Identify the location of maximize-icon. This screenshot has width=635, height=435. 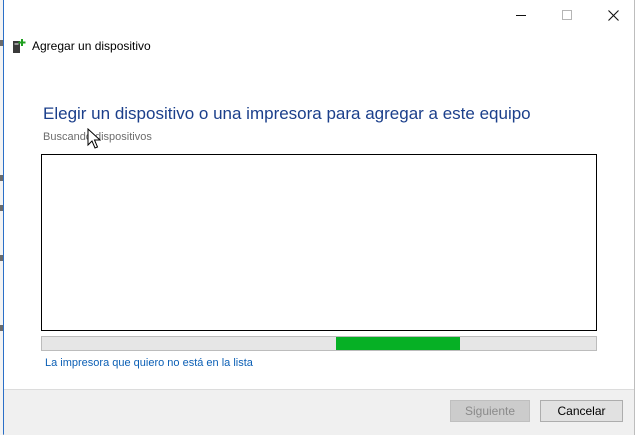
(567, 15).